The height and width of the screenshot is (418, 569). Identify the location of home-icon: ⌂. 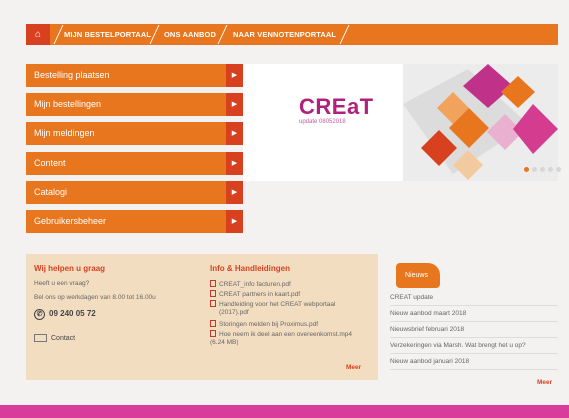
(38, 34).